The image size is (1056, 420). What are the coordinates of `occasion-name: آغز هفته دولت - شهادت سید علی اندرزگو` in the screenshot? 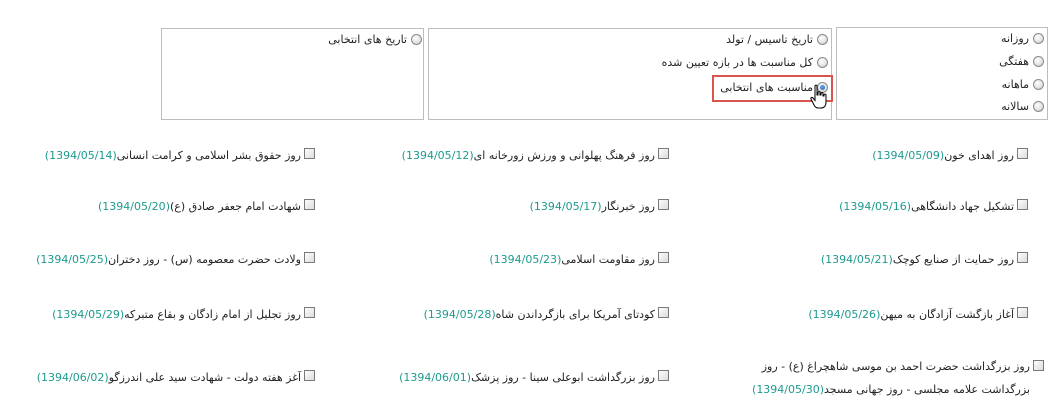 It's located at (204, 377).